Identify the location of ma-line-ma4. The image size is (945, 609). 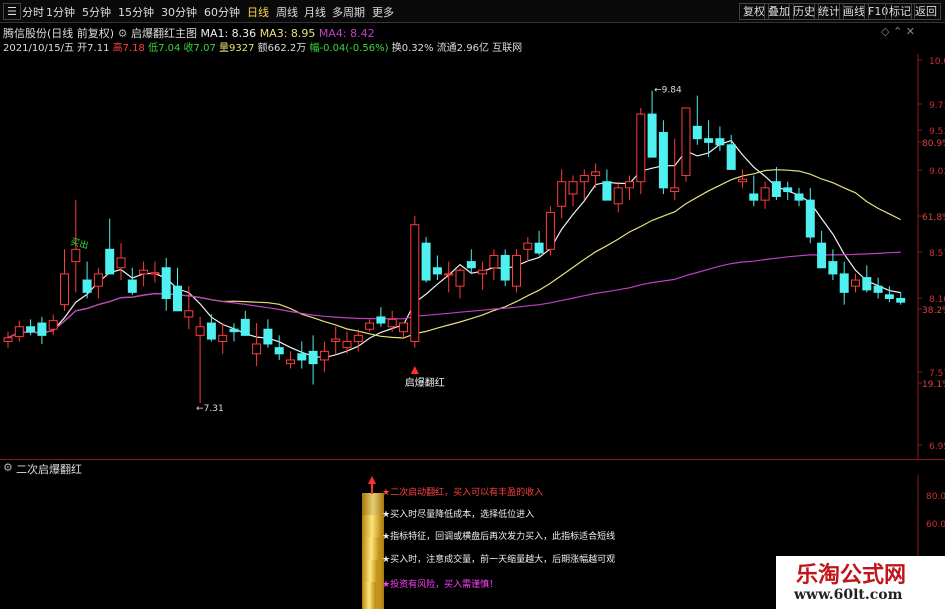
(454, 295).